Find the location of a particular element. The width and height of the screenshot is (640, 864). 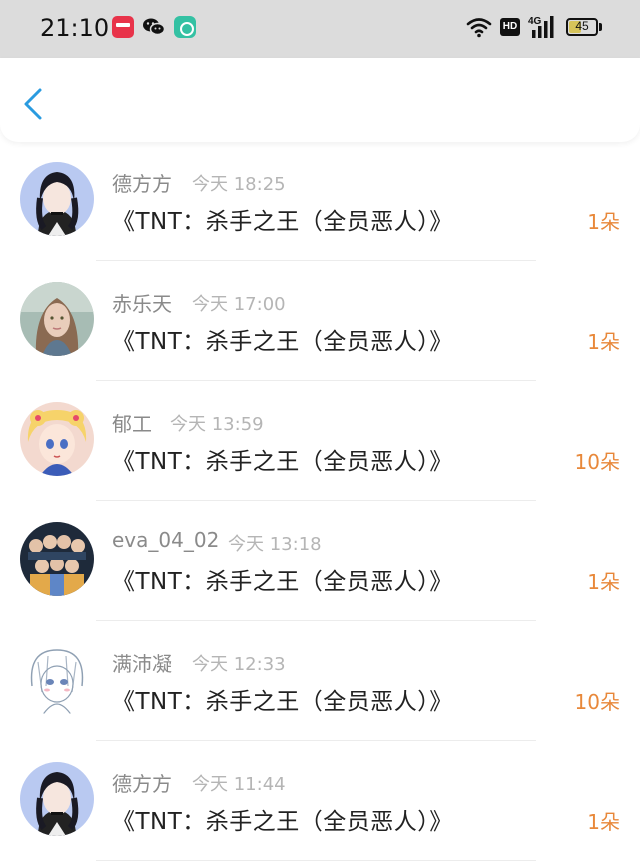

navigation-bar is located at coordinates (320, 100).